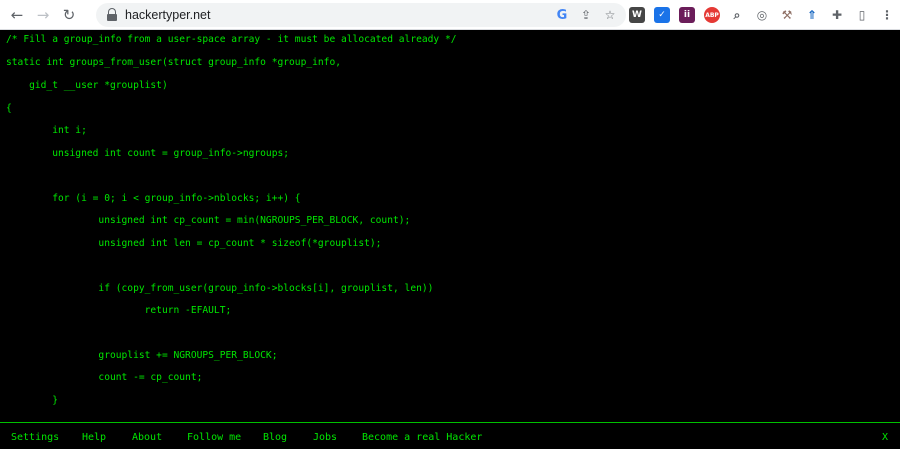  I want to click on share-icon: ⇪, so click(586, 15).